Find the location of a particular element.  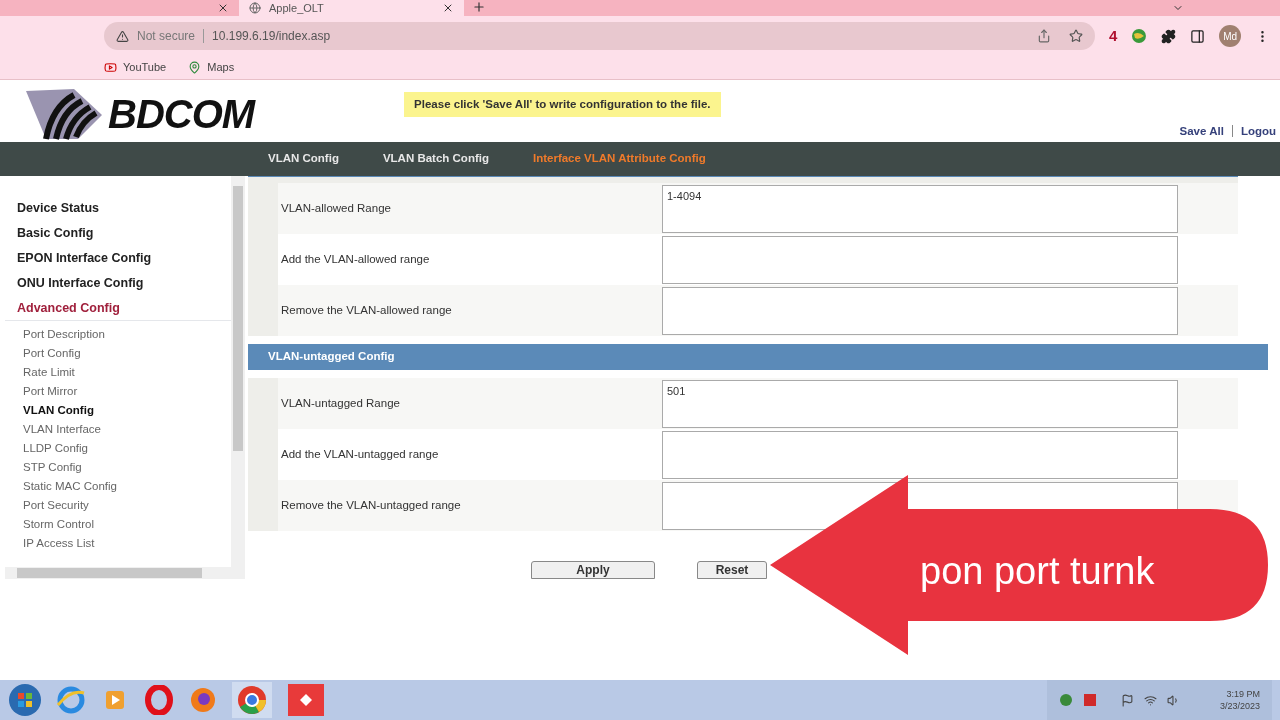

logo-text: BDCOM is located at coordinates (181, 114).